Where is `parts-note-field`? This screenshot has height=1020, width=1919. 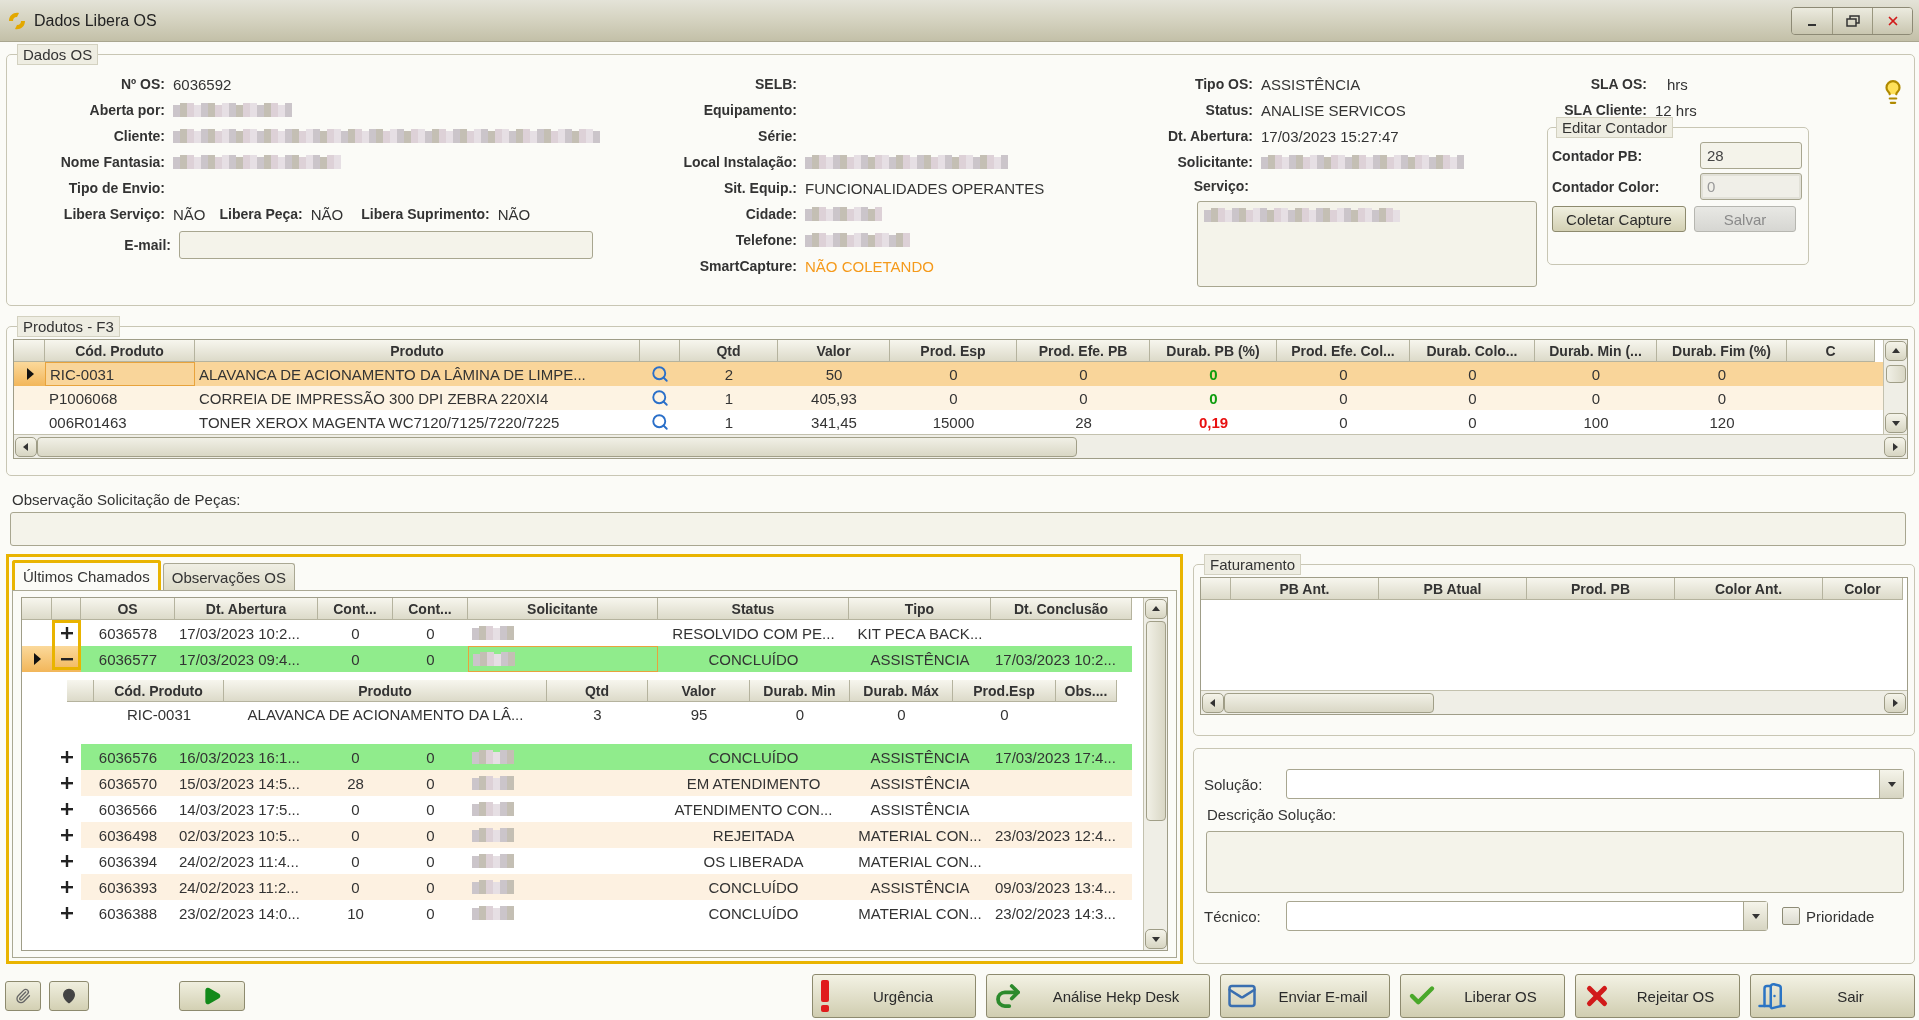 parts-note-field is located at coordinates (958, 529).